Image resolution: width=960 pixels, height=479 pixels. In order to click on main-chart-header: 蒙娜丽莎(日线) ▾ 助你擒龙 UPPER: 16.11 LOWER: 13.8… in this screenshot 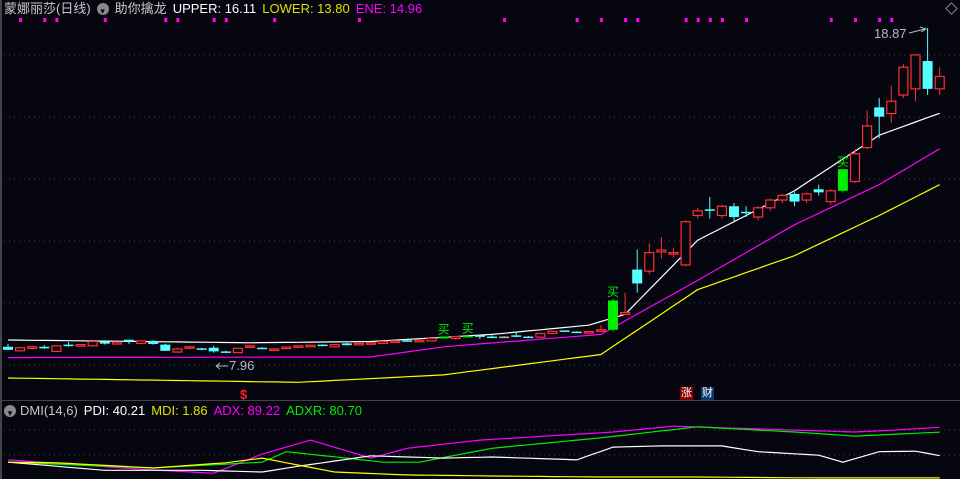, I will do `click(213, 9)`.